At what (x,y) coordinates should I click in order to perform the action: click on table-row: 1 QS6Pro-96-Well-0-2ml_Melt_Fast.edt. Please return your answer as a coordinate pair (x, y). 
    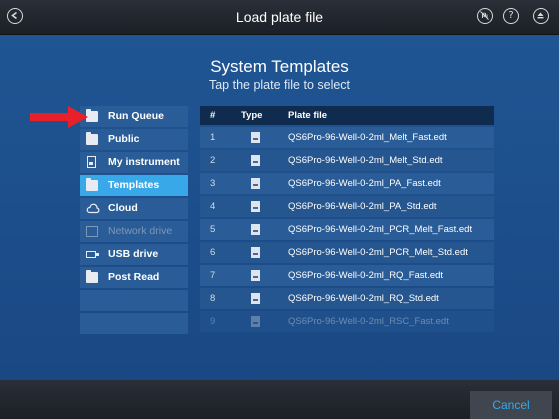
    Looking at the image, I should click on (347, 137).